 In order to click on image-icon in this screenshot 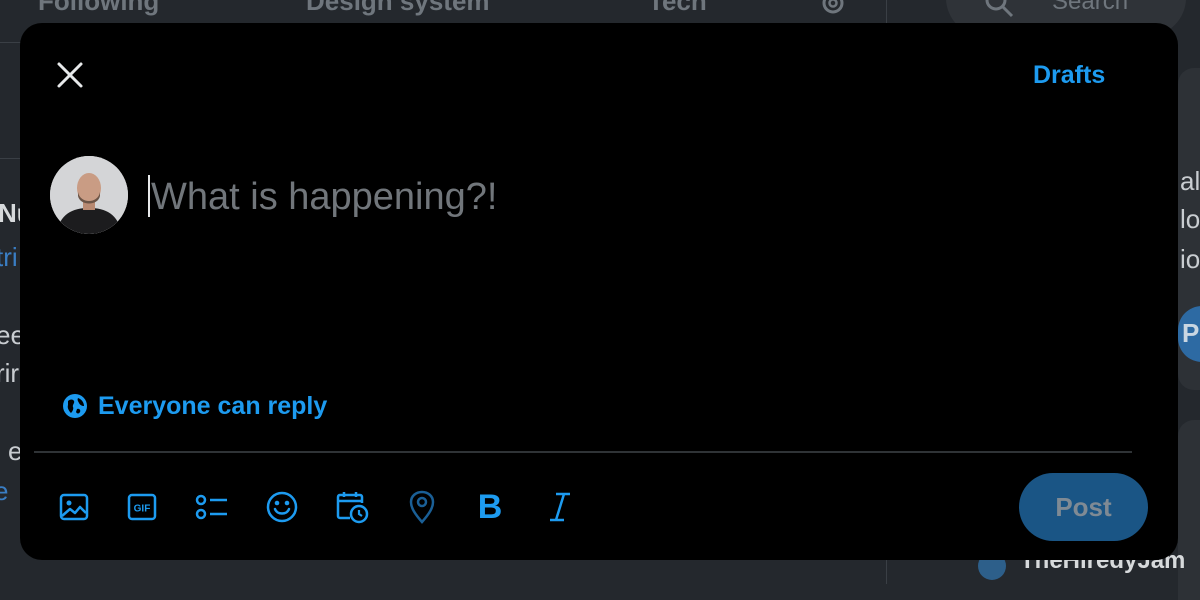, I will do `click(74, 507)`.